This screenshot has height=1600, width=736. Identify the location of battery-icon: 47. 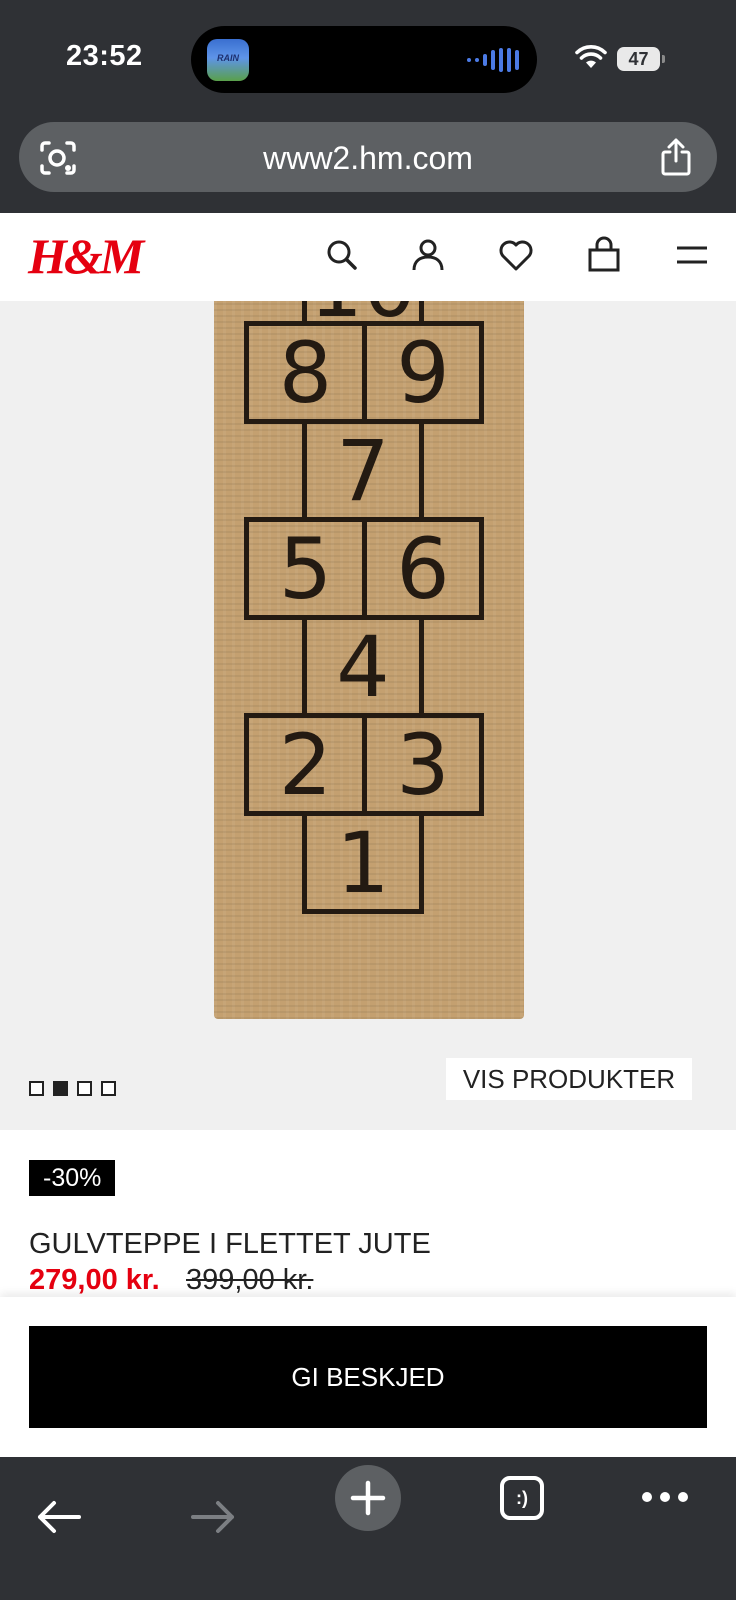
(641, 59).